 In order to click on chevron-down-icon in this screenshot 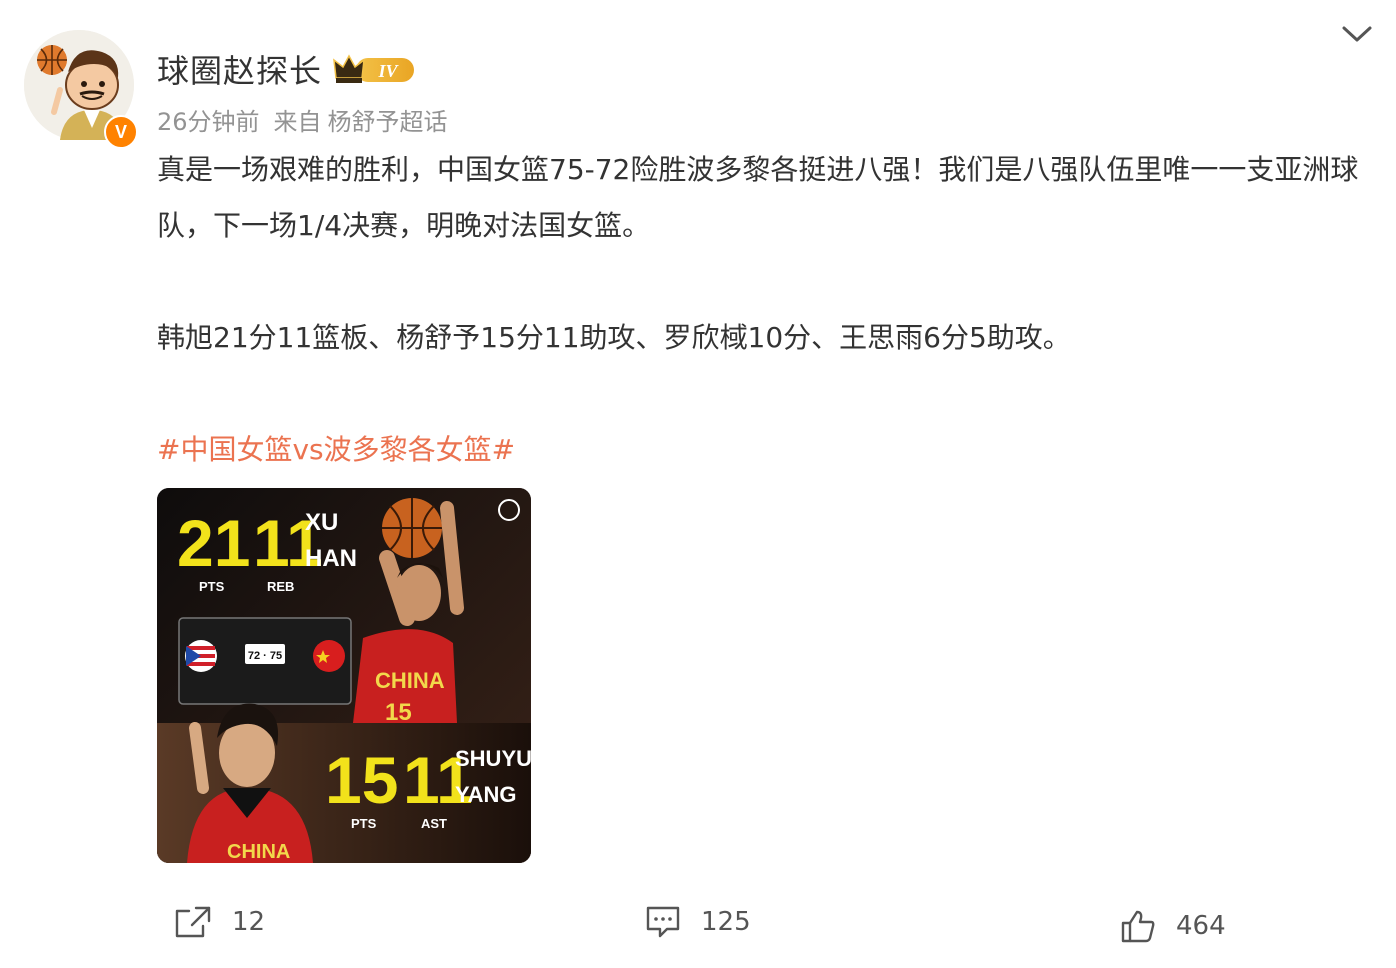, I will do `click(1357, 34)`.